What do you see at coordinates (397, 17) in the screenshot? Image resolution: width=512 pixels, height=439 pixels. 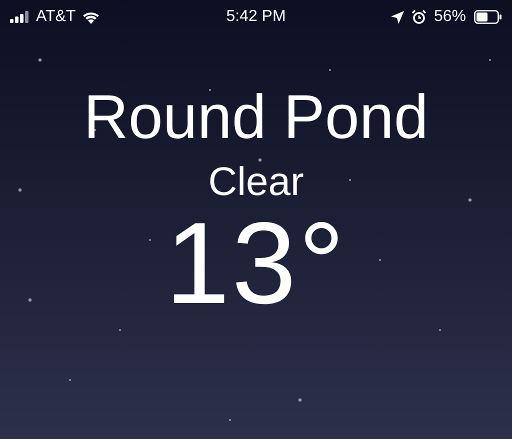 I see `location-arrow-icon` at bounding box center [397, 17].